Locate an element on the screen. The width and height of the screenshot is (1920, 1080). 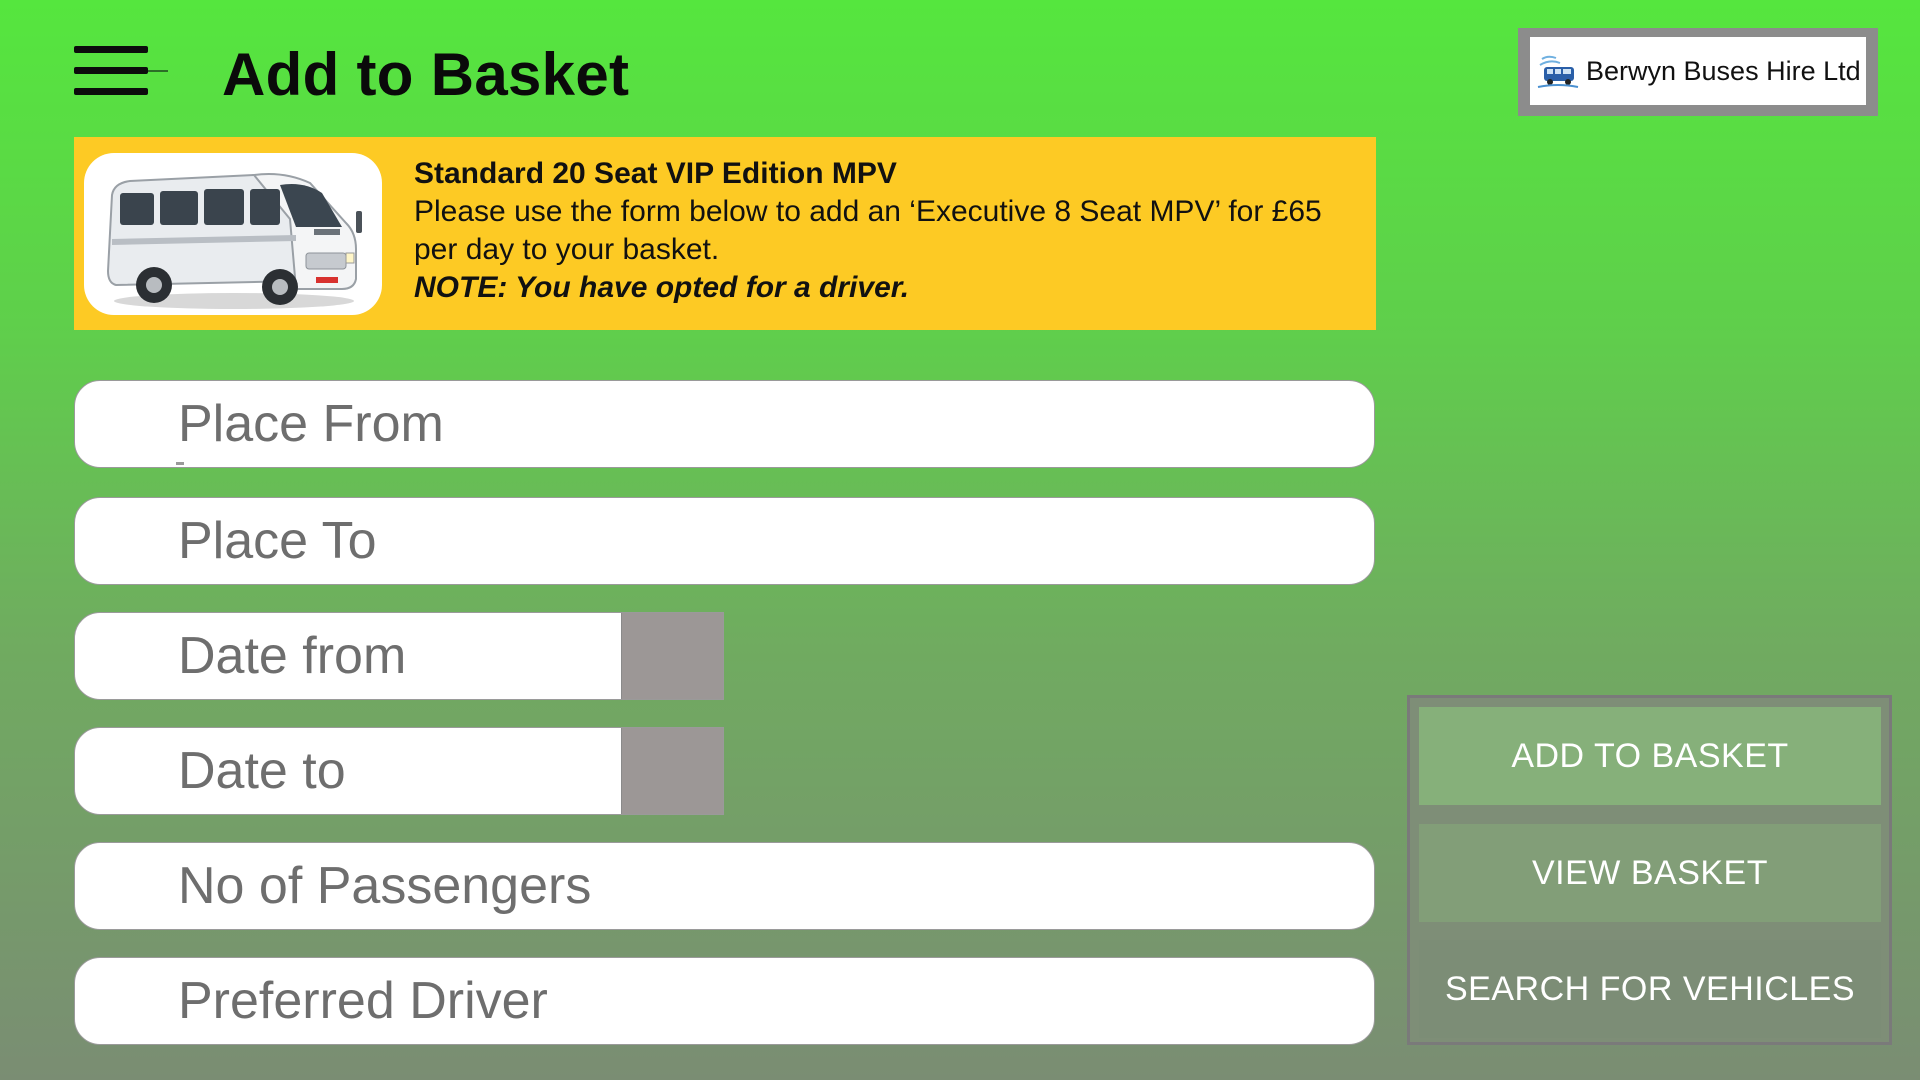
vehicle-image is located at coordinates (233, 234).